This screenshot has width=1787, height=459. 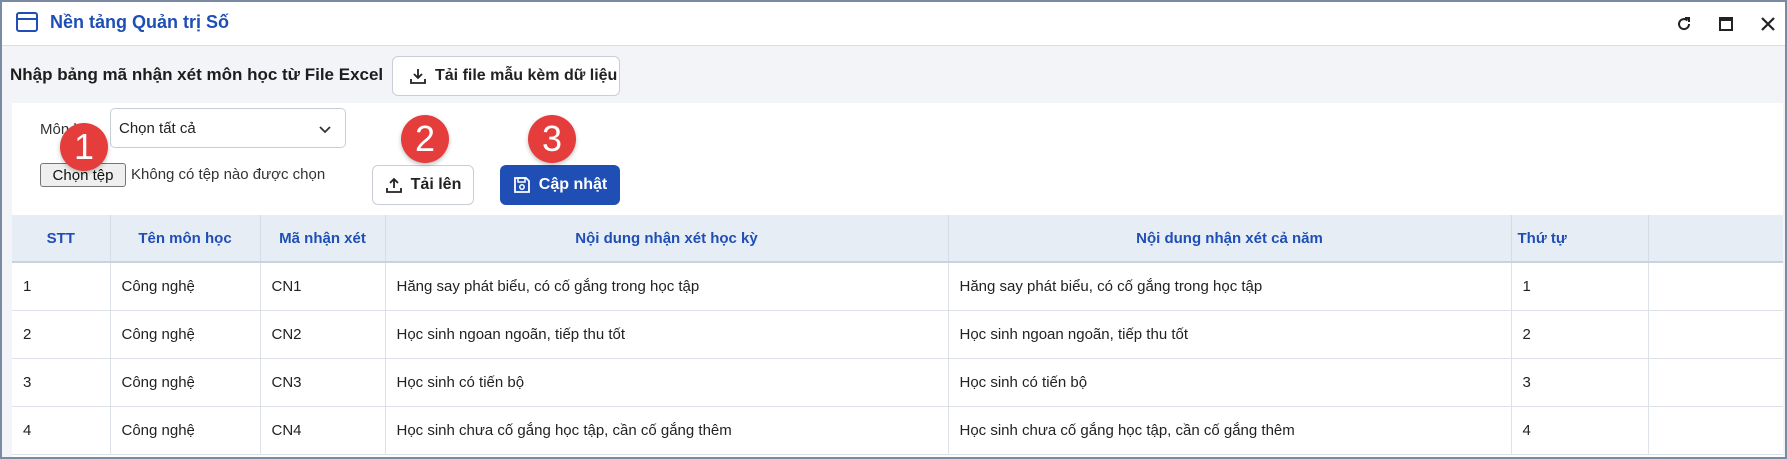 I want to click on title-bar: Nền tảng Quản trị Số, so click(x=893, y=24).